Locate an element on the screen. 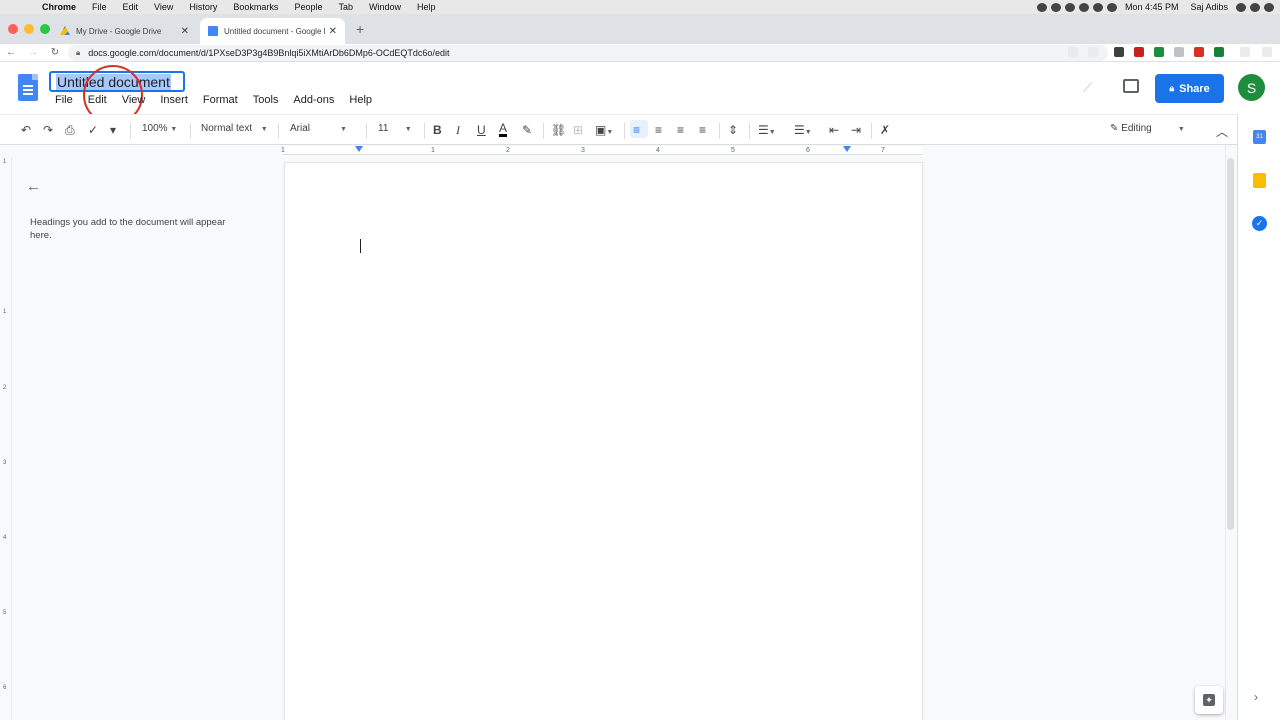 The height and width of the screenshot is (720, 1280). close-outline-arrow-icon: ← is located at coordinates (33, 186).